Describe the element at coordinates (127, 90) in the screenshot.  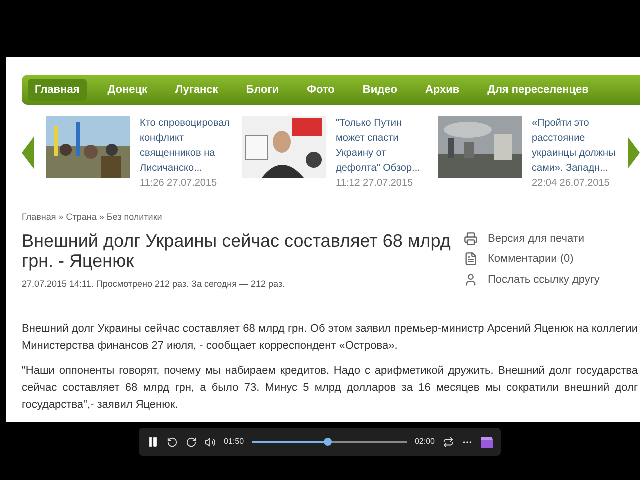
I see `nav-tab: Донецк` at that location.